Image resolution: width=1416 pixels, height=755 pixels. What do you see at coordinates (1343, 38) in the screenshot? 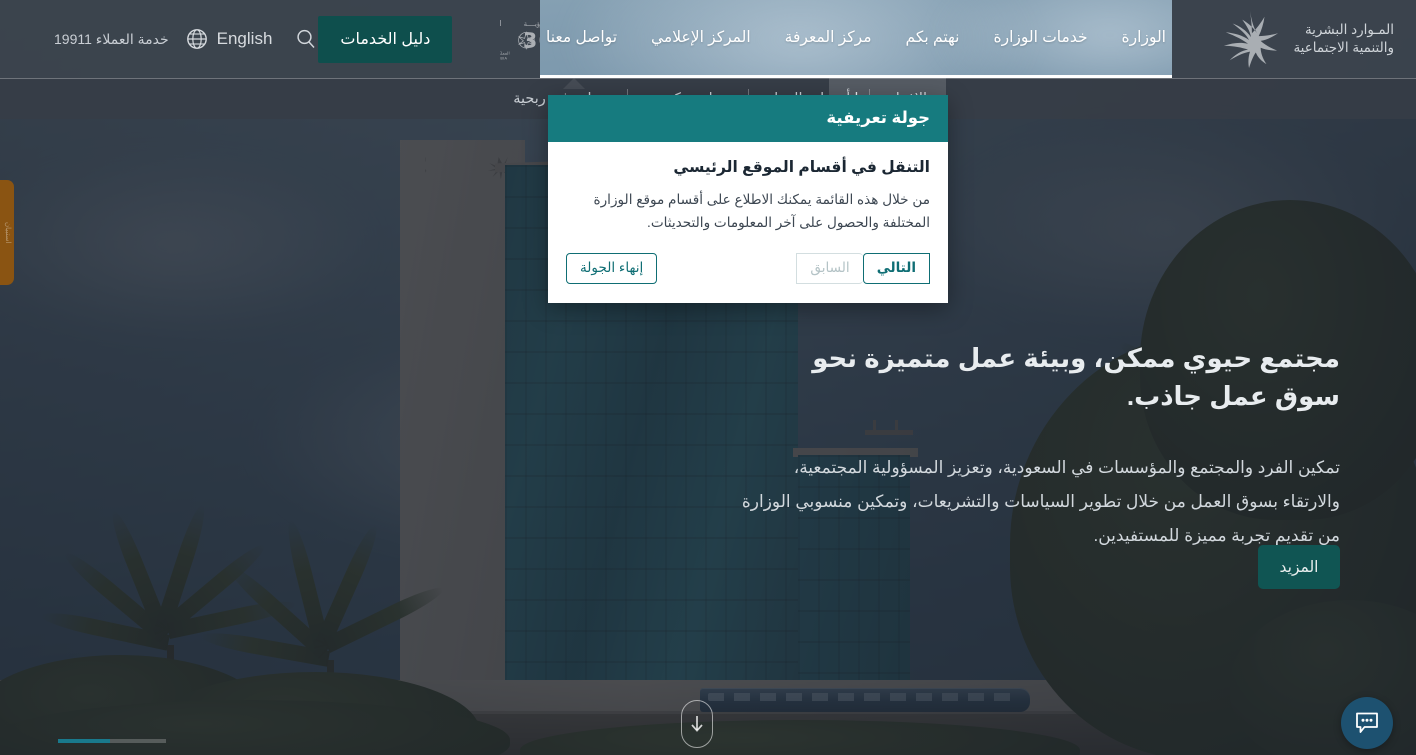
I see `ministry-brand-name: المـوارد البشرية والتنمية الاجتماعية` at bounding box center [1343, 38].